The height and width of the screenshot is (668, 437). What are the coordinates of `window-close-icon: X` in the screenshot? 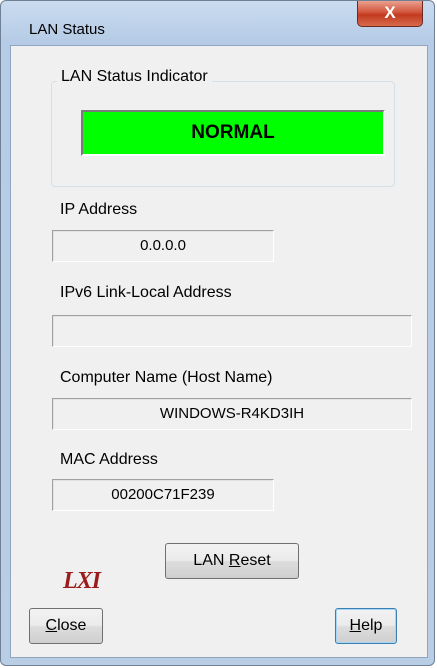 It's located at (390, 14).